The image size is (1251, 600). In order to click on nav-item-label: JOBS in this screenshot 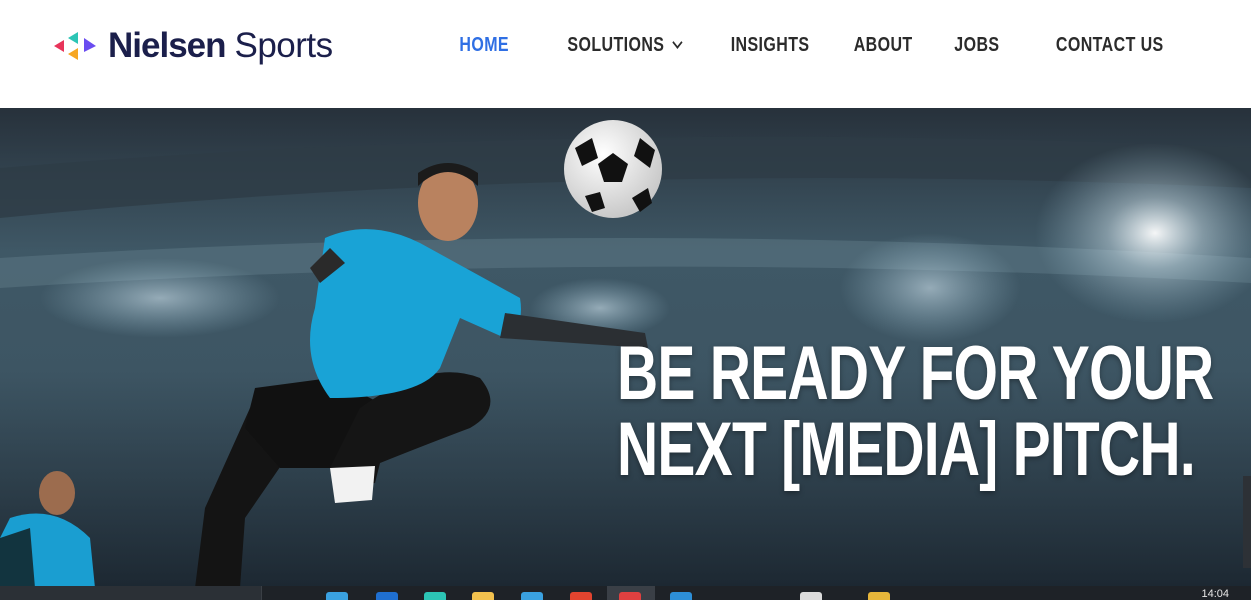, I will do `click(977, 44)`.